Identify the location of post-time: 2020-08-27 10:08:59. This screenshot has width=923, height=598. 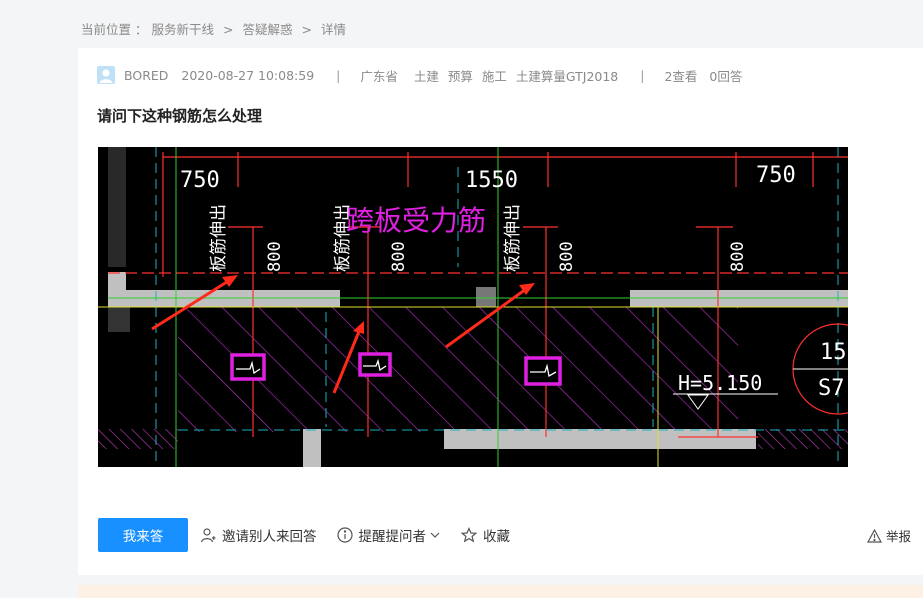
(248, 75).